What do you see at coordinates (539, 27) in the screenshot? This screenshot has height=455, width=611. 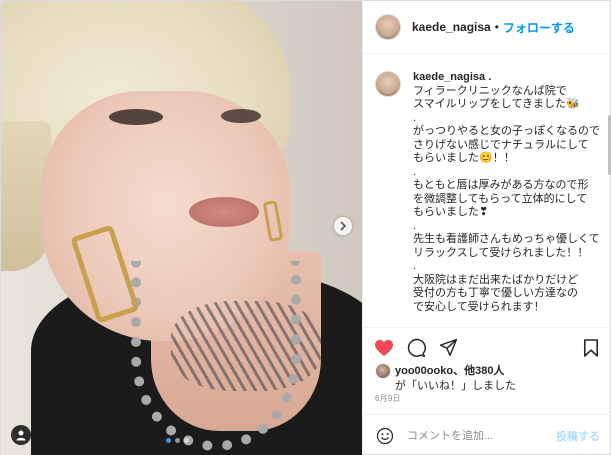 I see `follow-button: フォローする` at bounding box center [539, 27].